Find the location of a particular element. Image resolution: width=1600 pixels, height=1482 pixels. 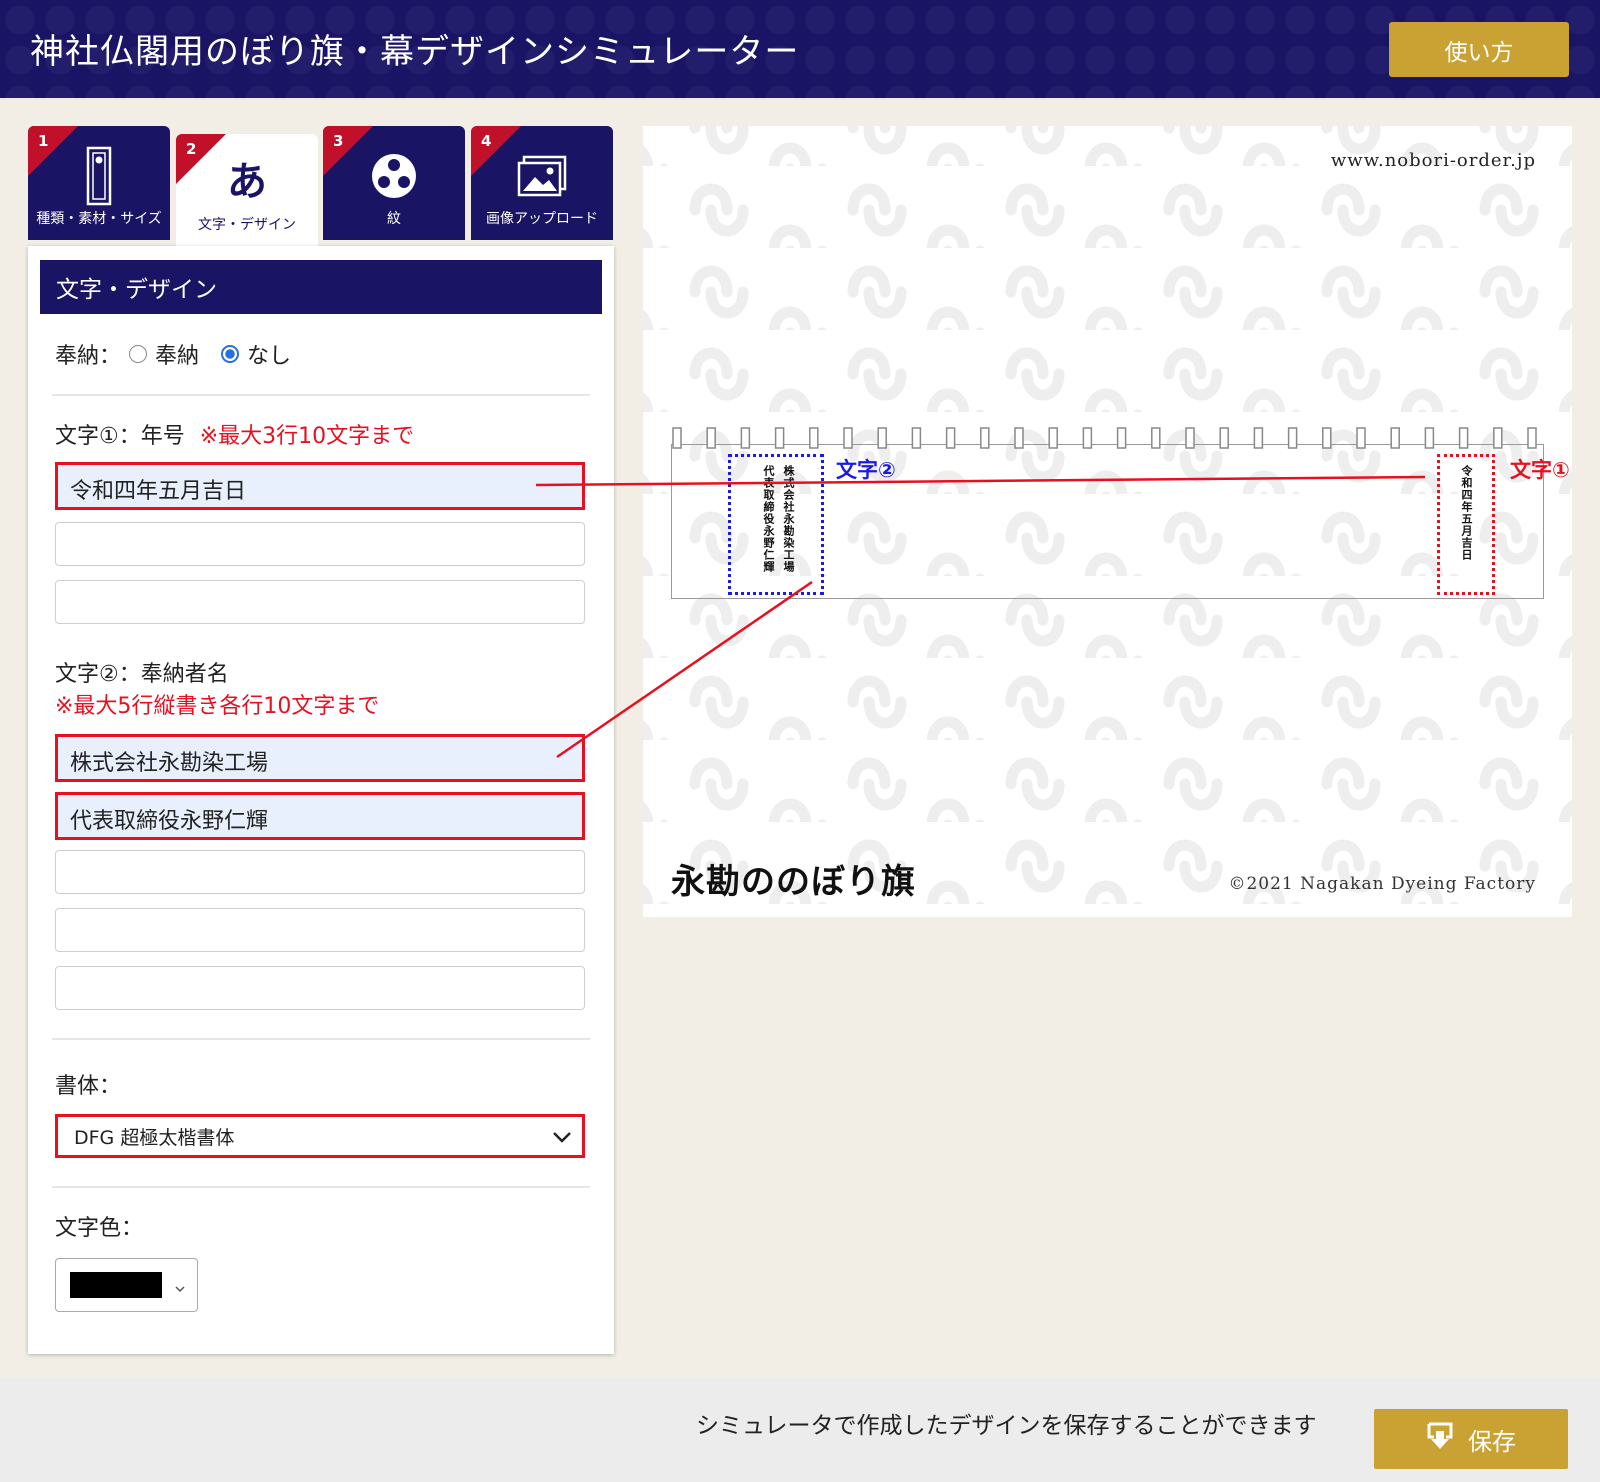

hounou-label: 奉納： is located at coordinates (88, 356).